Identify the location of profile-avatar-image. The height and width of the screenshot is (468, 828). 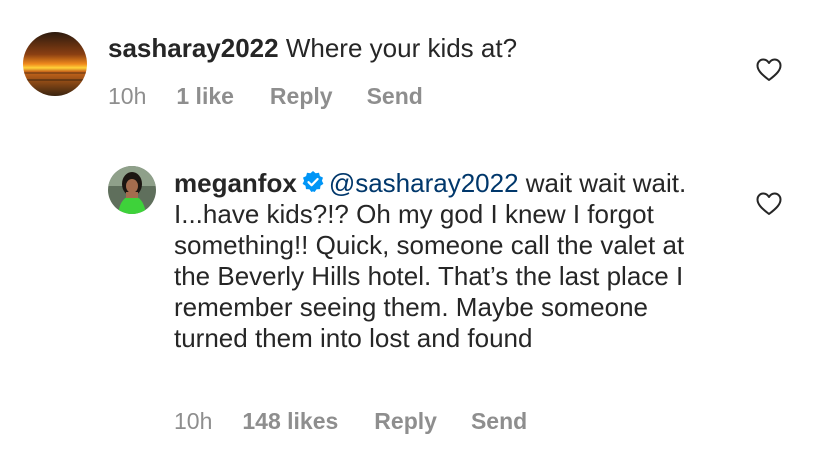
(132, 190).